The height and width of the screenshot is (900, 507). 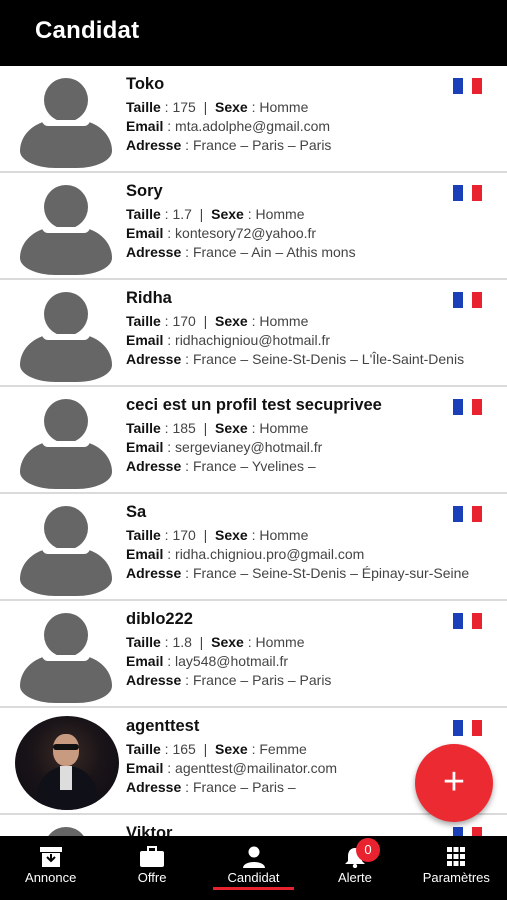 What do you see at coordinates (354, 877) in the screenshot?
I see `nav-label: Alerte` at bounding box center [354, 877].